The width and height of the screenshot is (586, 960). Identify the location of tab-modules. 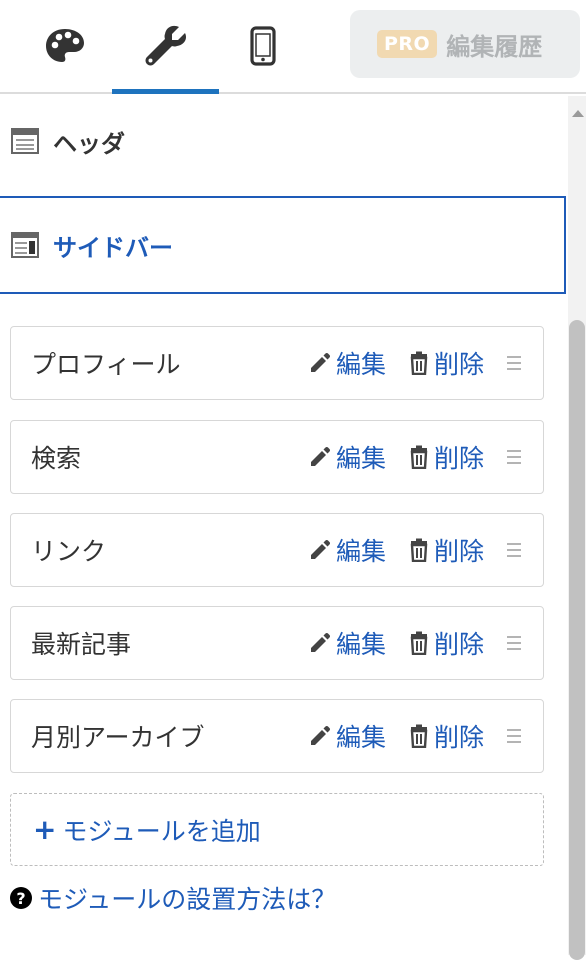
(165, 47).